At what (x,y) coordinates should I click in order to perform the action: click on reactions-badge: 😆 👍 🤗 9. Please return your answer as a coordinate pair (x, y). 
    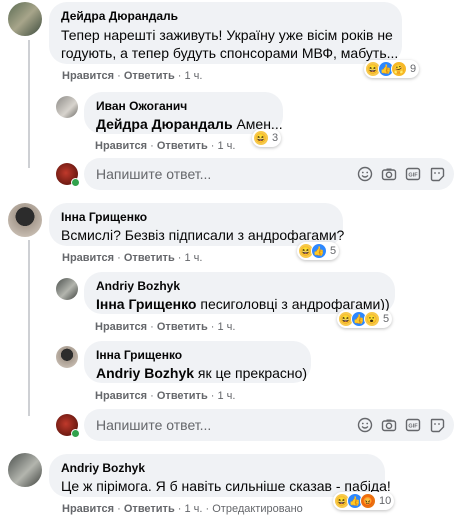
    Looking at the image, I should click on (392, 69).